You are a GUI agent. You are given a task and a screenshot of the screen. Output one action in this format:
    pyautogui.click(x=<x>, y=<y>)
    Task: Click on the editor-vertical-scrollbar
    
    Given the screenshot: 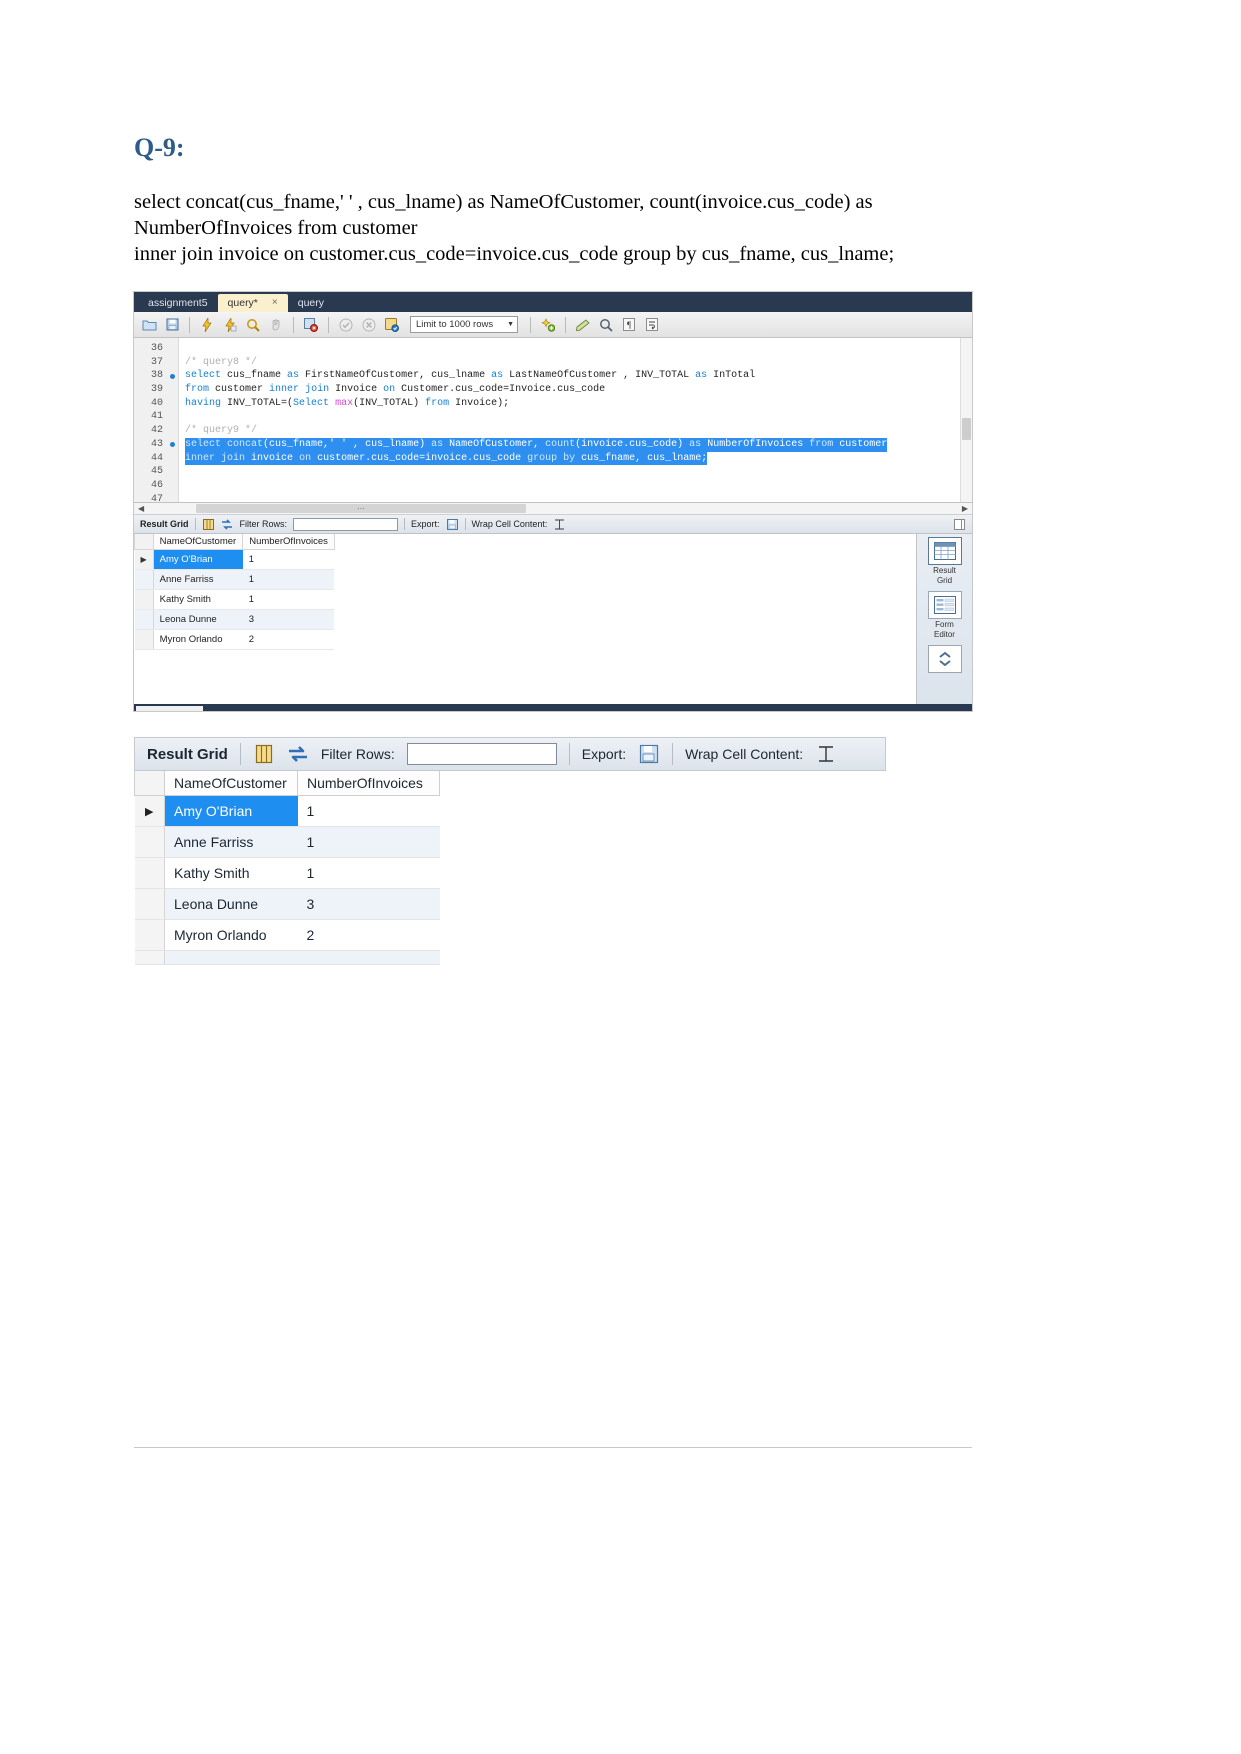 What is the action you would take?
    pyautogui.click(x=966, y=420)
    